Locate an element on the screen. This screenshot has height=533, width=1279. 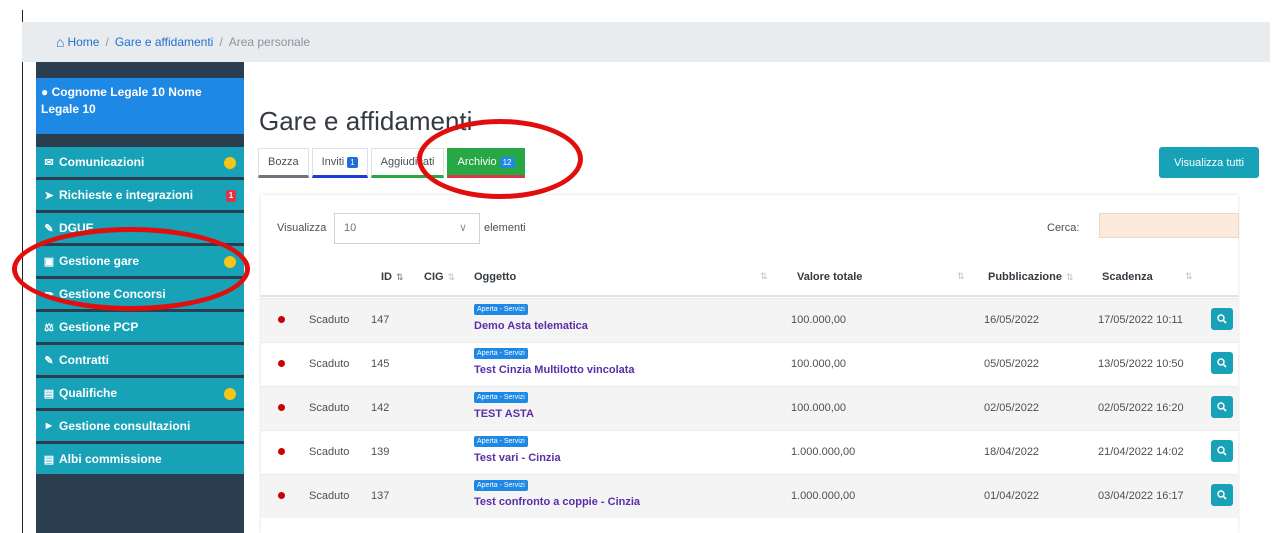
column-header-oggetto: Oggetto is located at coordinates (495, 277).